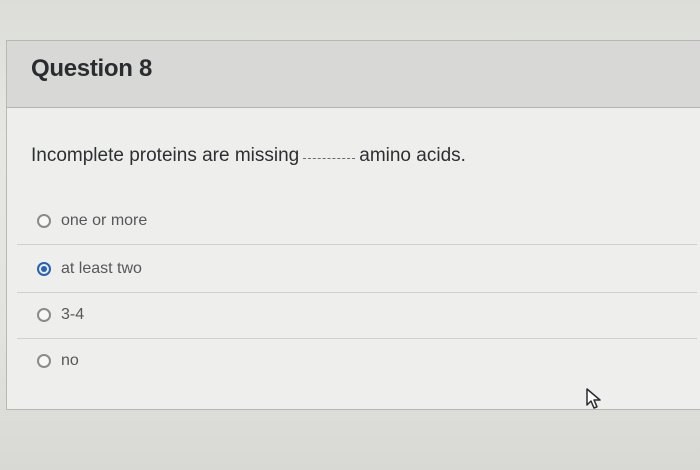  Describe the element at coordinates (165, 155) in the screenshot. I see `question-prompt-before: Incomplete proteins are missing` at that location.